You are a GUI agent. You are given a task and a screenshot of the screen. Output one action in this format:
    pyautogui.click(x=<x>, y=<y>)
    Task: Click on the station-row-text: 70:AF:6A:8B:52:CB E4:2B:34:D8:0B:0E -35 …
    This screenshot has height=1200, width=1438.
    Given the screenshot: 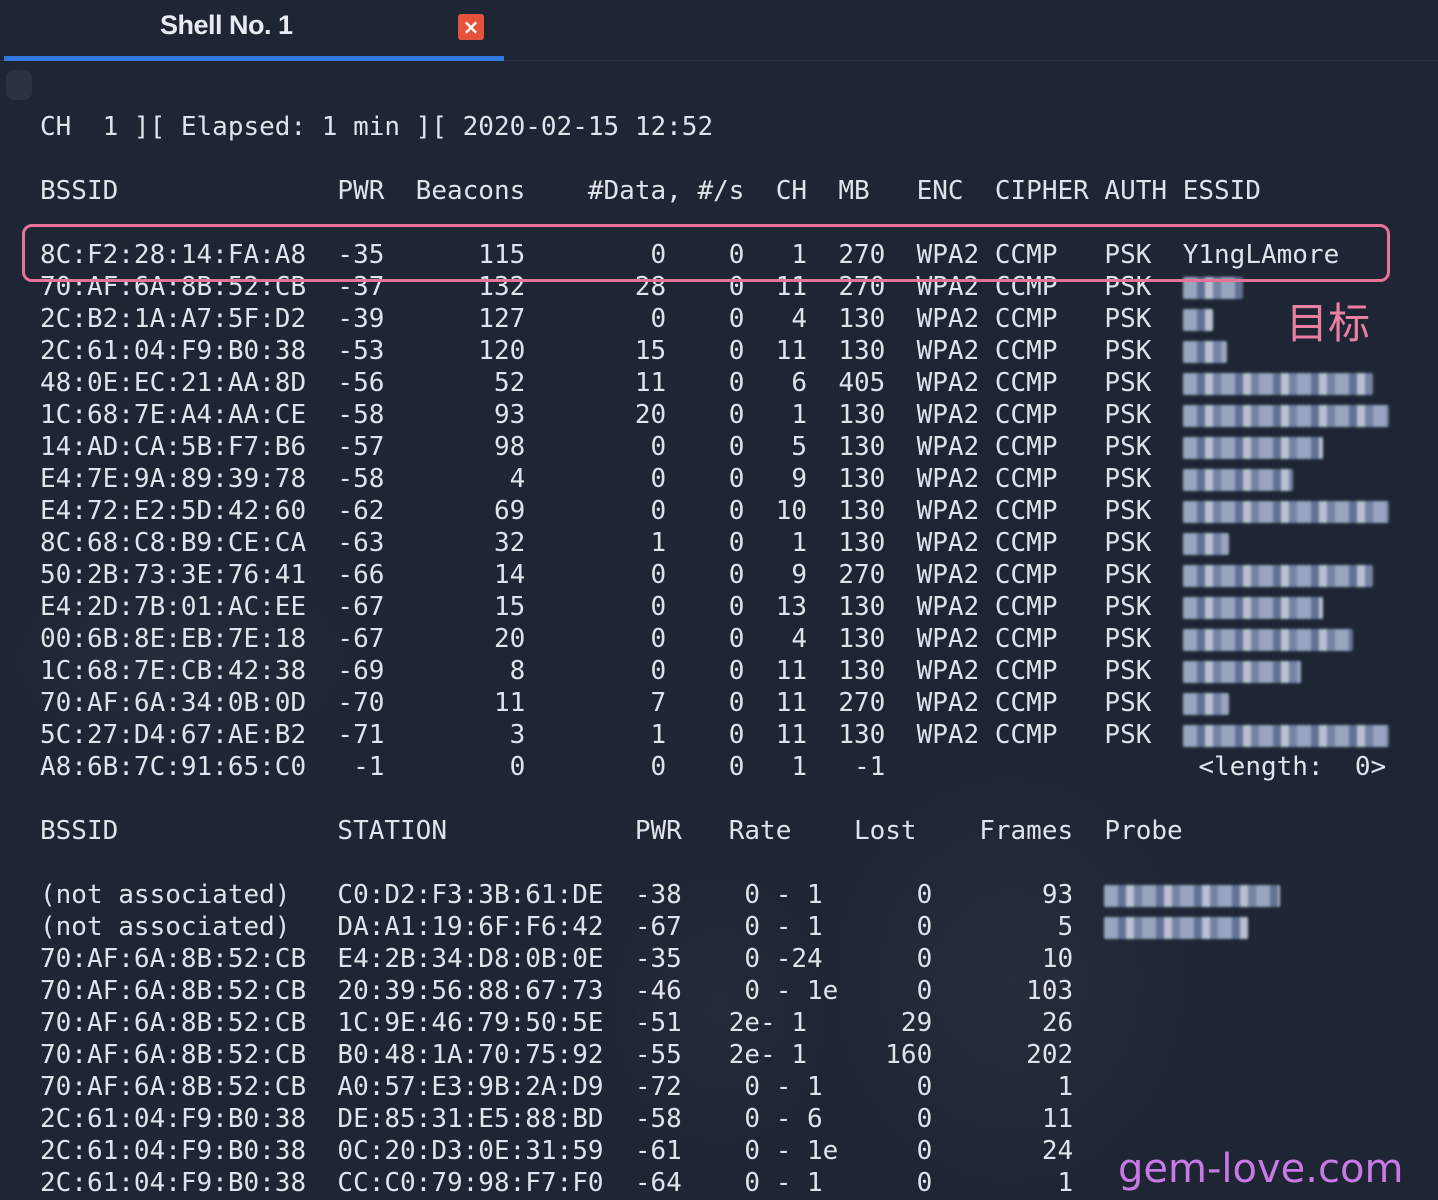 What is the action you would take?
    pyautogui.click(x=572, y=959)
    